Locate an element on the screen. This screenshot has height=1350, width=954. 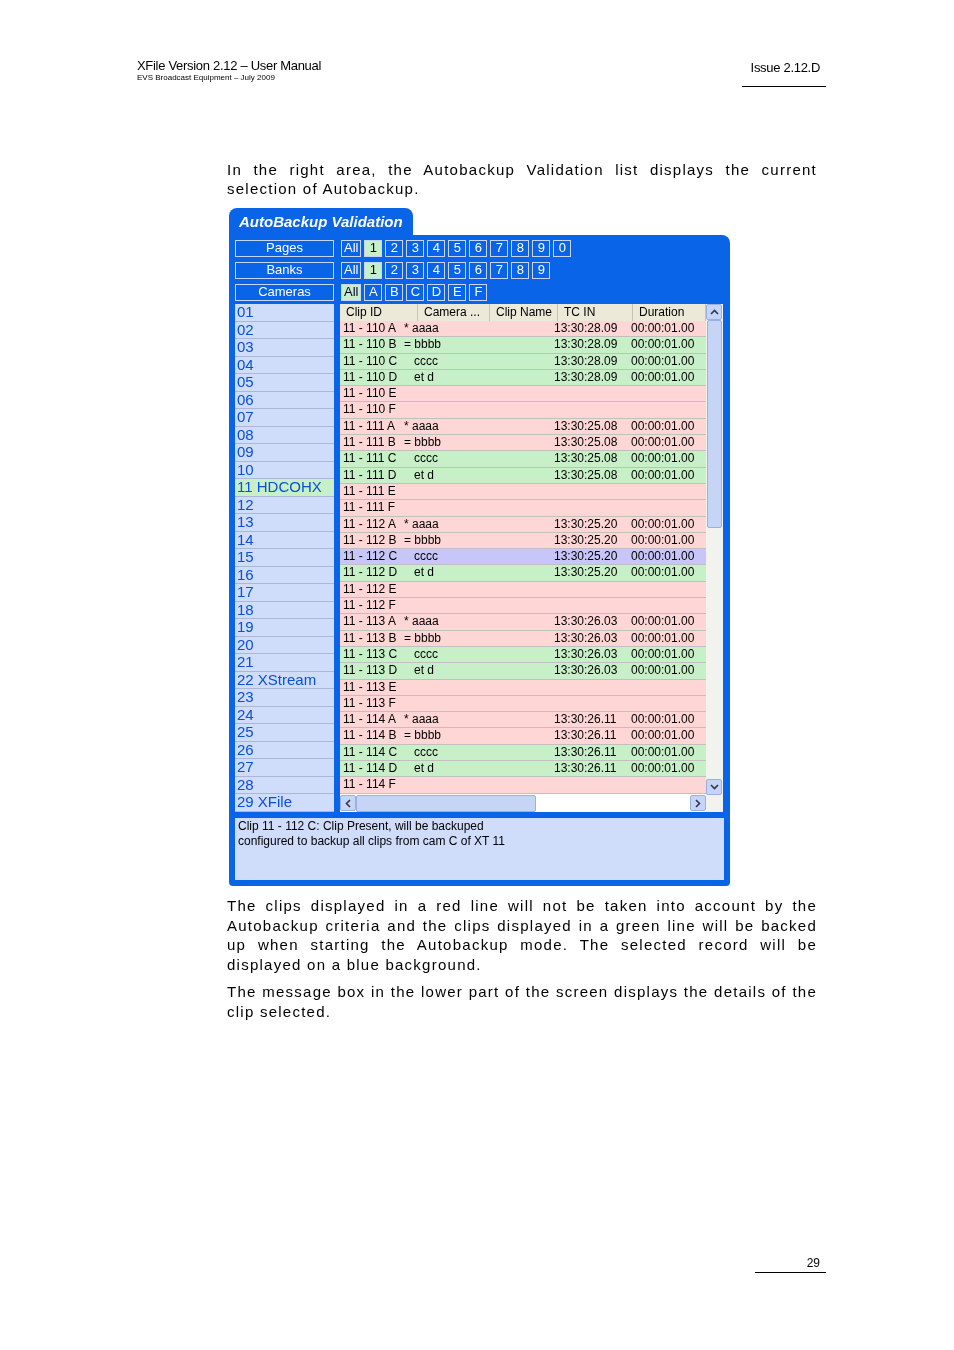
server-item: 20 is located at coordinates (284, 645).